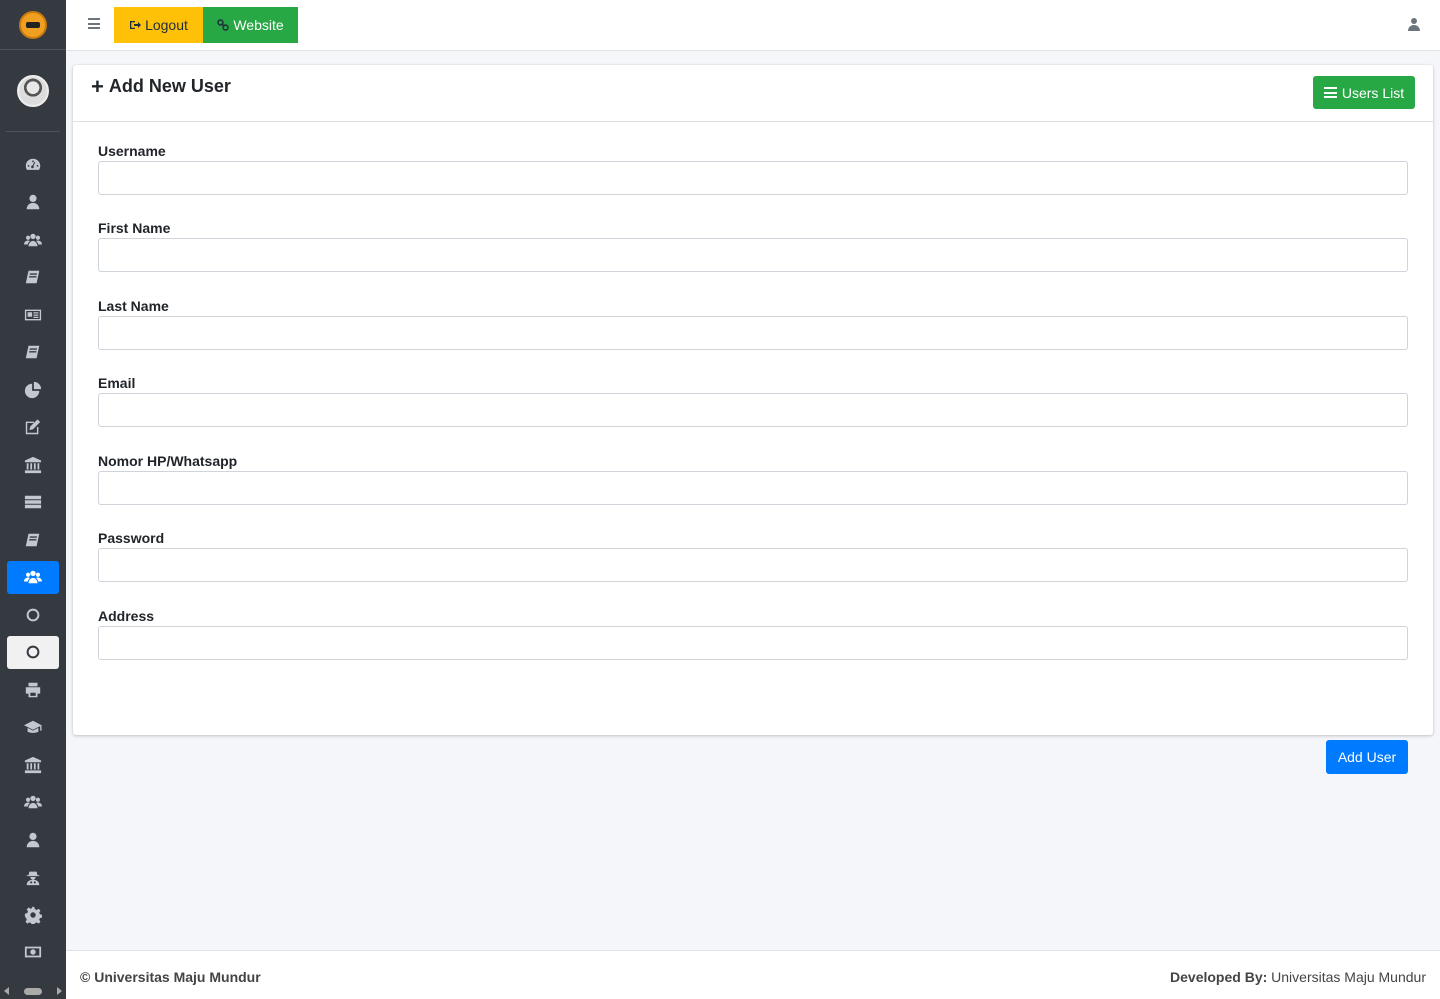 Image resolution: width=1440 pixels, height=999 pixels. What do you see at coordinates (133, 306) in the screenshot?
I see `last-name-label: Last Name` at bounding box center [133, 306].